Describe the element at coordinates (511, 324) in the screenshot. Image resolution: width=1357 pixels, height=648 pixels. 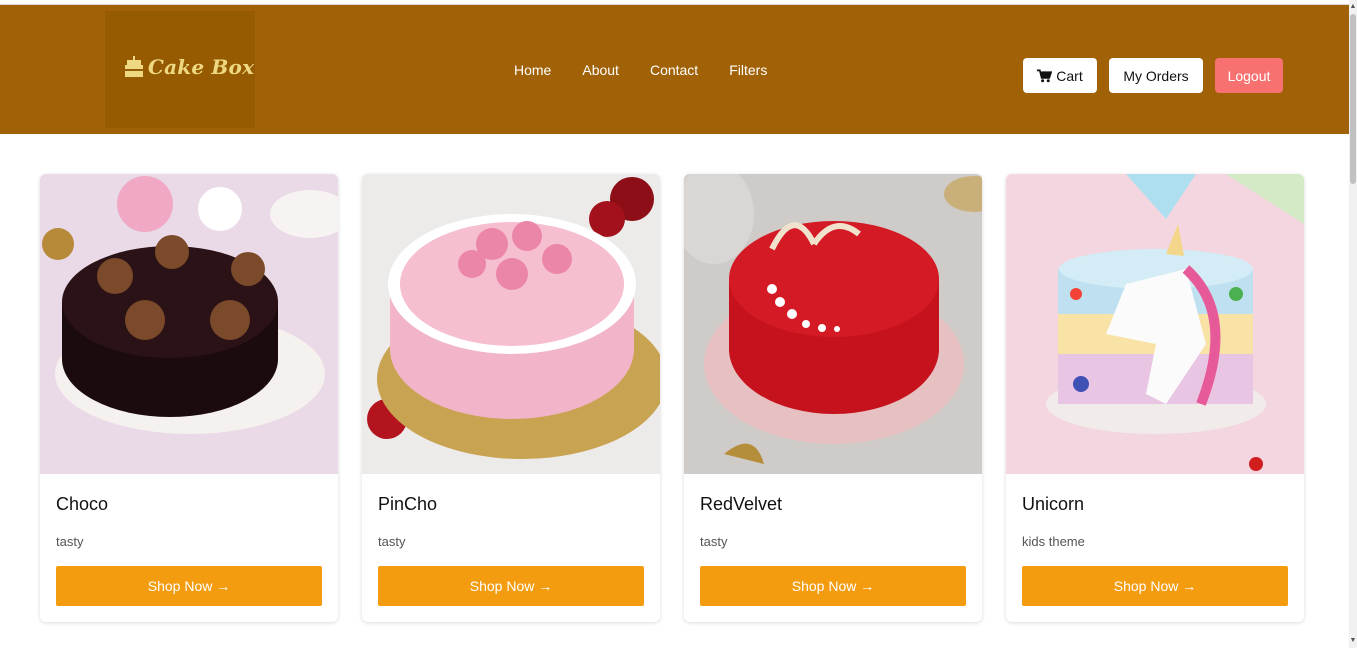
I see `product-image-pincho` at that location.